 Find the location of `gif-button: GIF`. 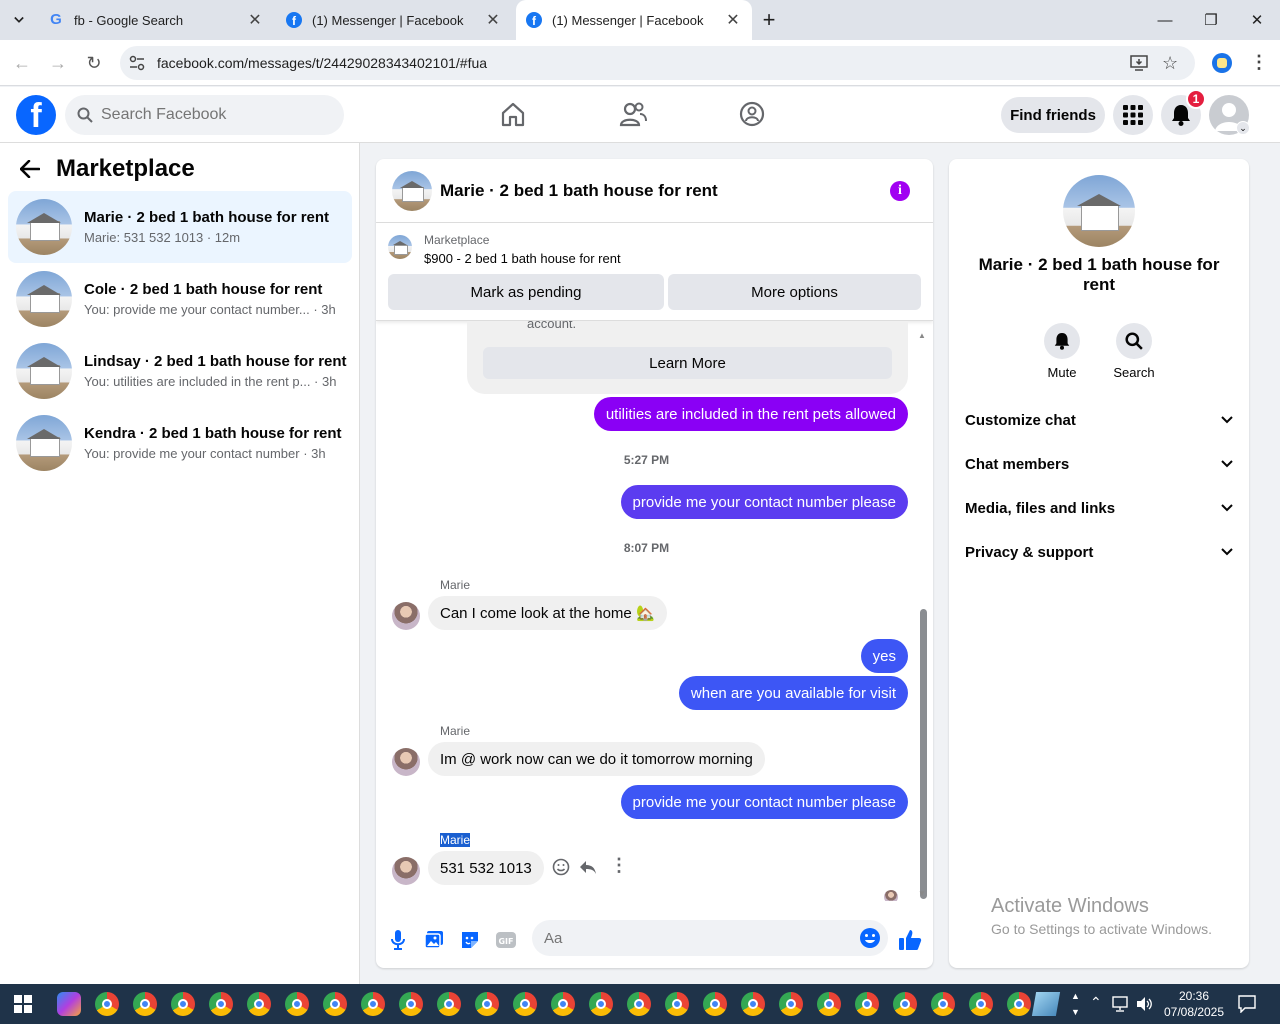

gif-button: GIF is located at coordinates (506, 940).